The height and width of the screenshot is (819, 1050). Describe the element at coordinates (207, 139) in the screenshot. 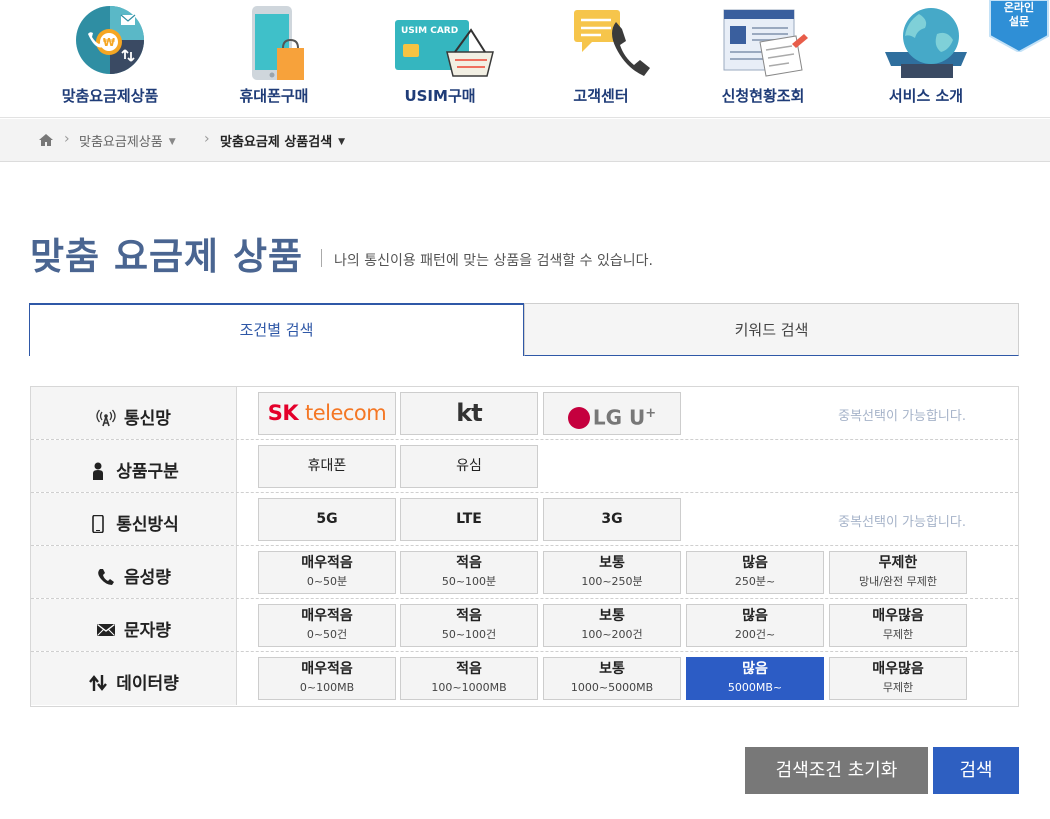

I see `chevron-right-icon: ›` at that location.